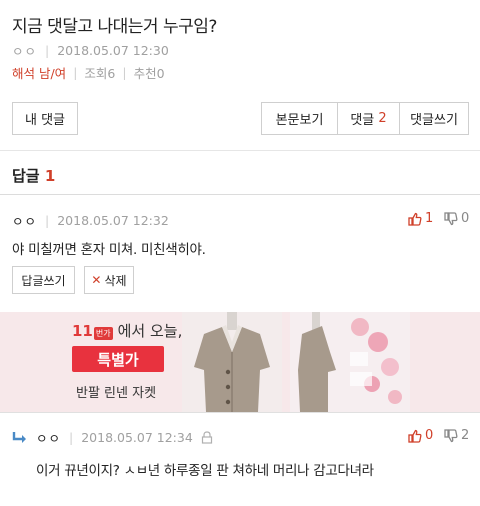  What do you see at coordinates (114, 27) in the screenshot?
I see `post-title: 지금 댓달고 나대는거 누구임?` at bounding box center [114, 27].